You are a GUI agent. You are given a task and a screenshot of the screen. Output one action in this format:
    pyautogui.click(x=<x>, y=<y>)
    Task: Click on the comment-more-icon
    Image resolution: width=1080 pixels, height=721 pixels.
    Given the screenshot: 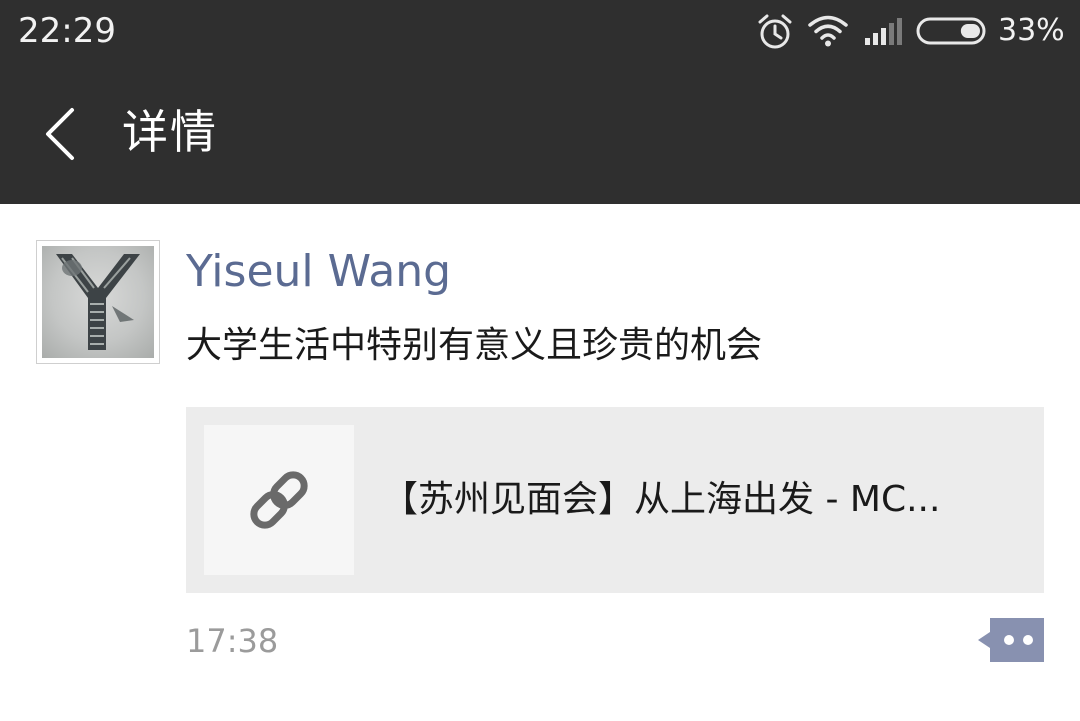 What is the action you would take?
    pyautogui.click(x=1011, y=640)
    